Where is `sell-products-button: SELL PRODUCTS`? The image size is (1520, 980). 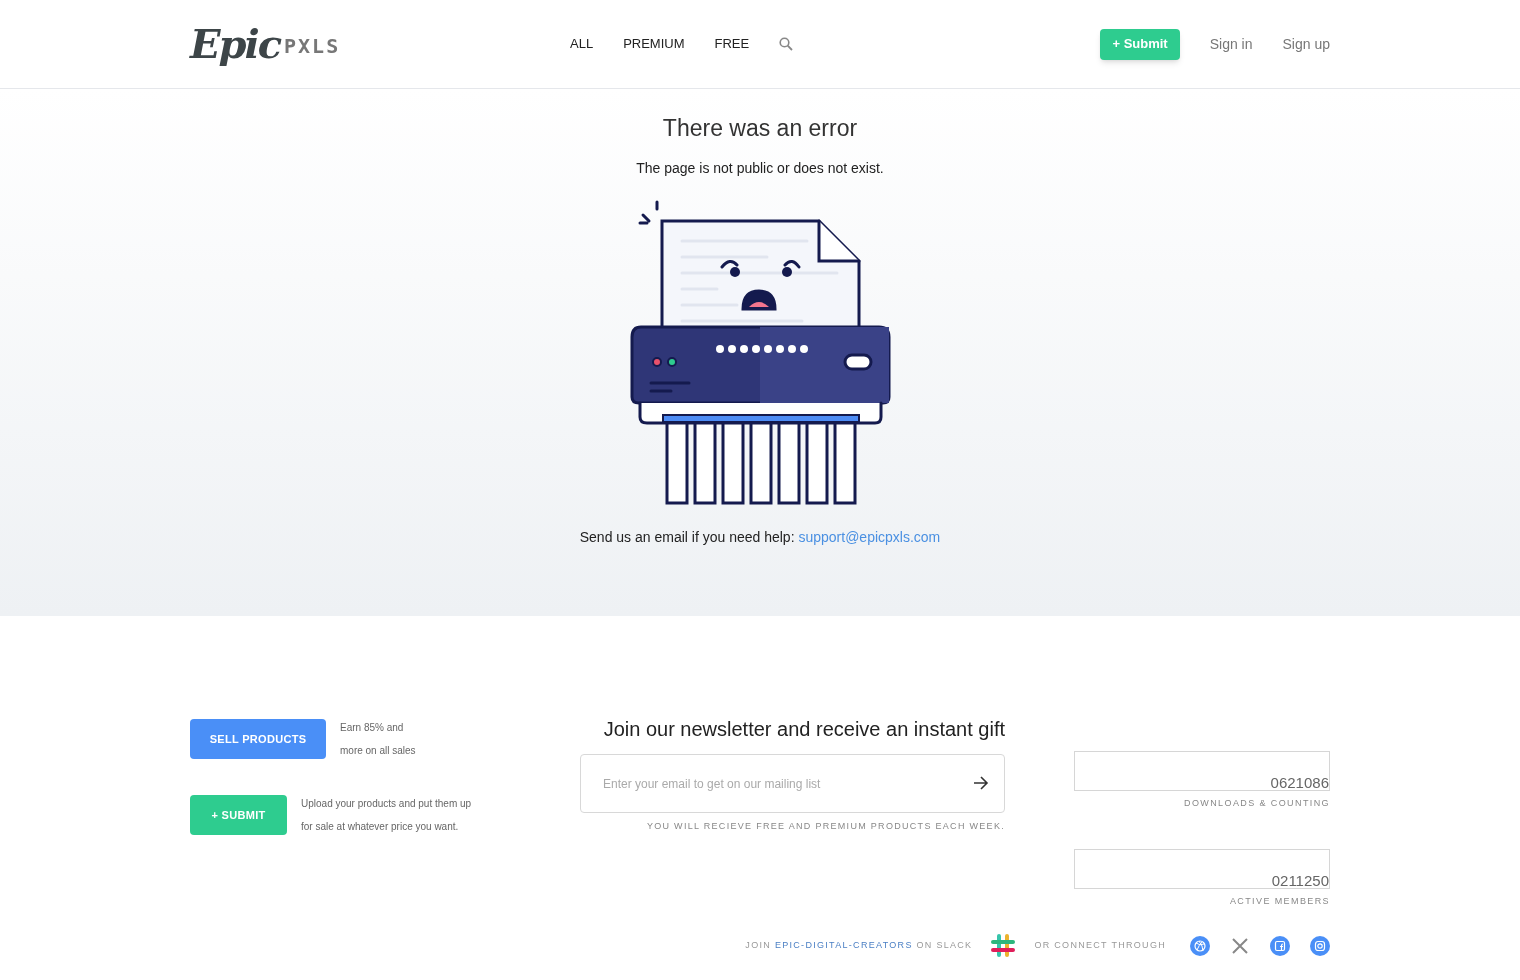
sell-products-button: SELL PRODUCTS is located at coordinates (258, 739).